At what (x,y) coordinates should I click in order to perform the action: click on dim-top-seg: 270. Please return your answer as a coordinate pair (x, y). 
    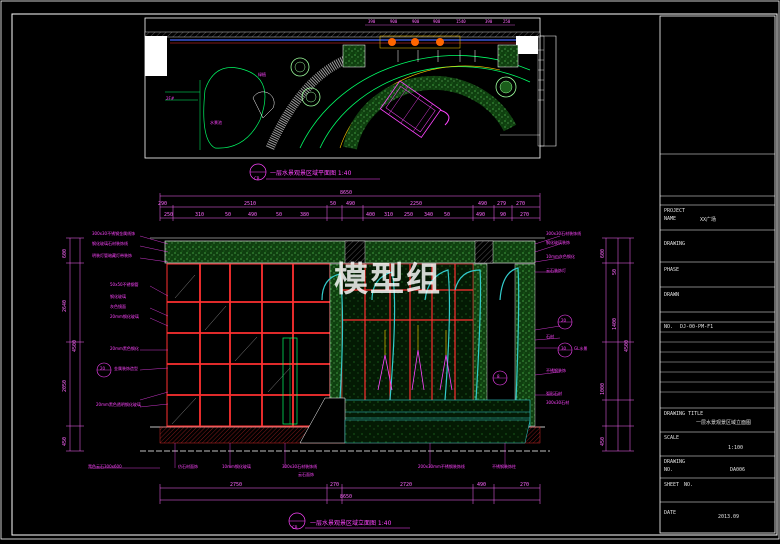
    Looking at the image, I should click on (521, 204).